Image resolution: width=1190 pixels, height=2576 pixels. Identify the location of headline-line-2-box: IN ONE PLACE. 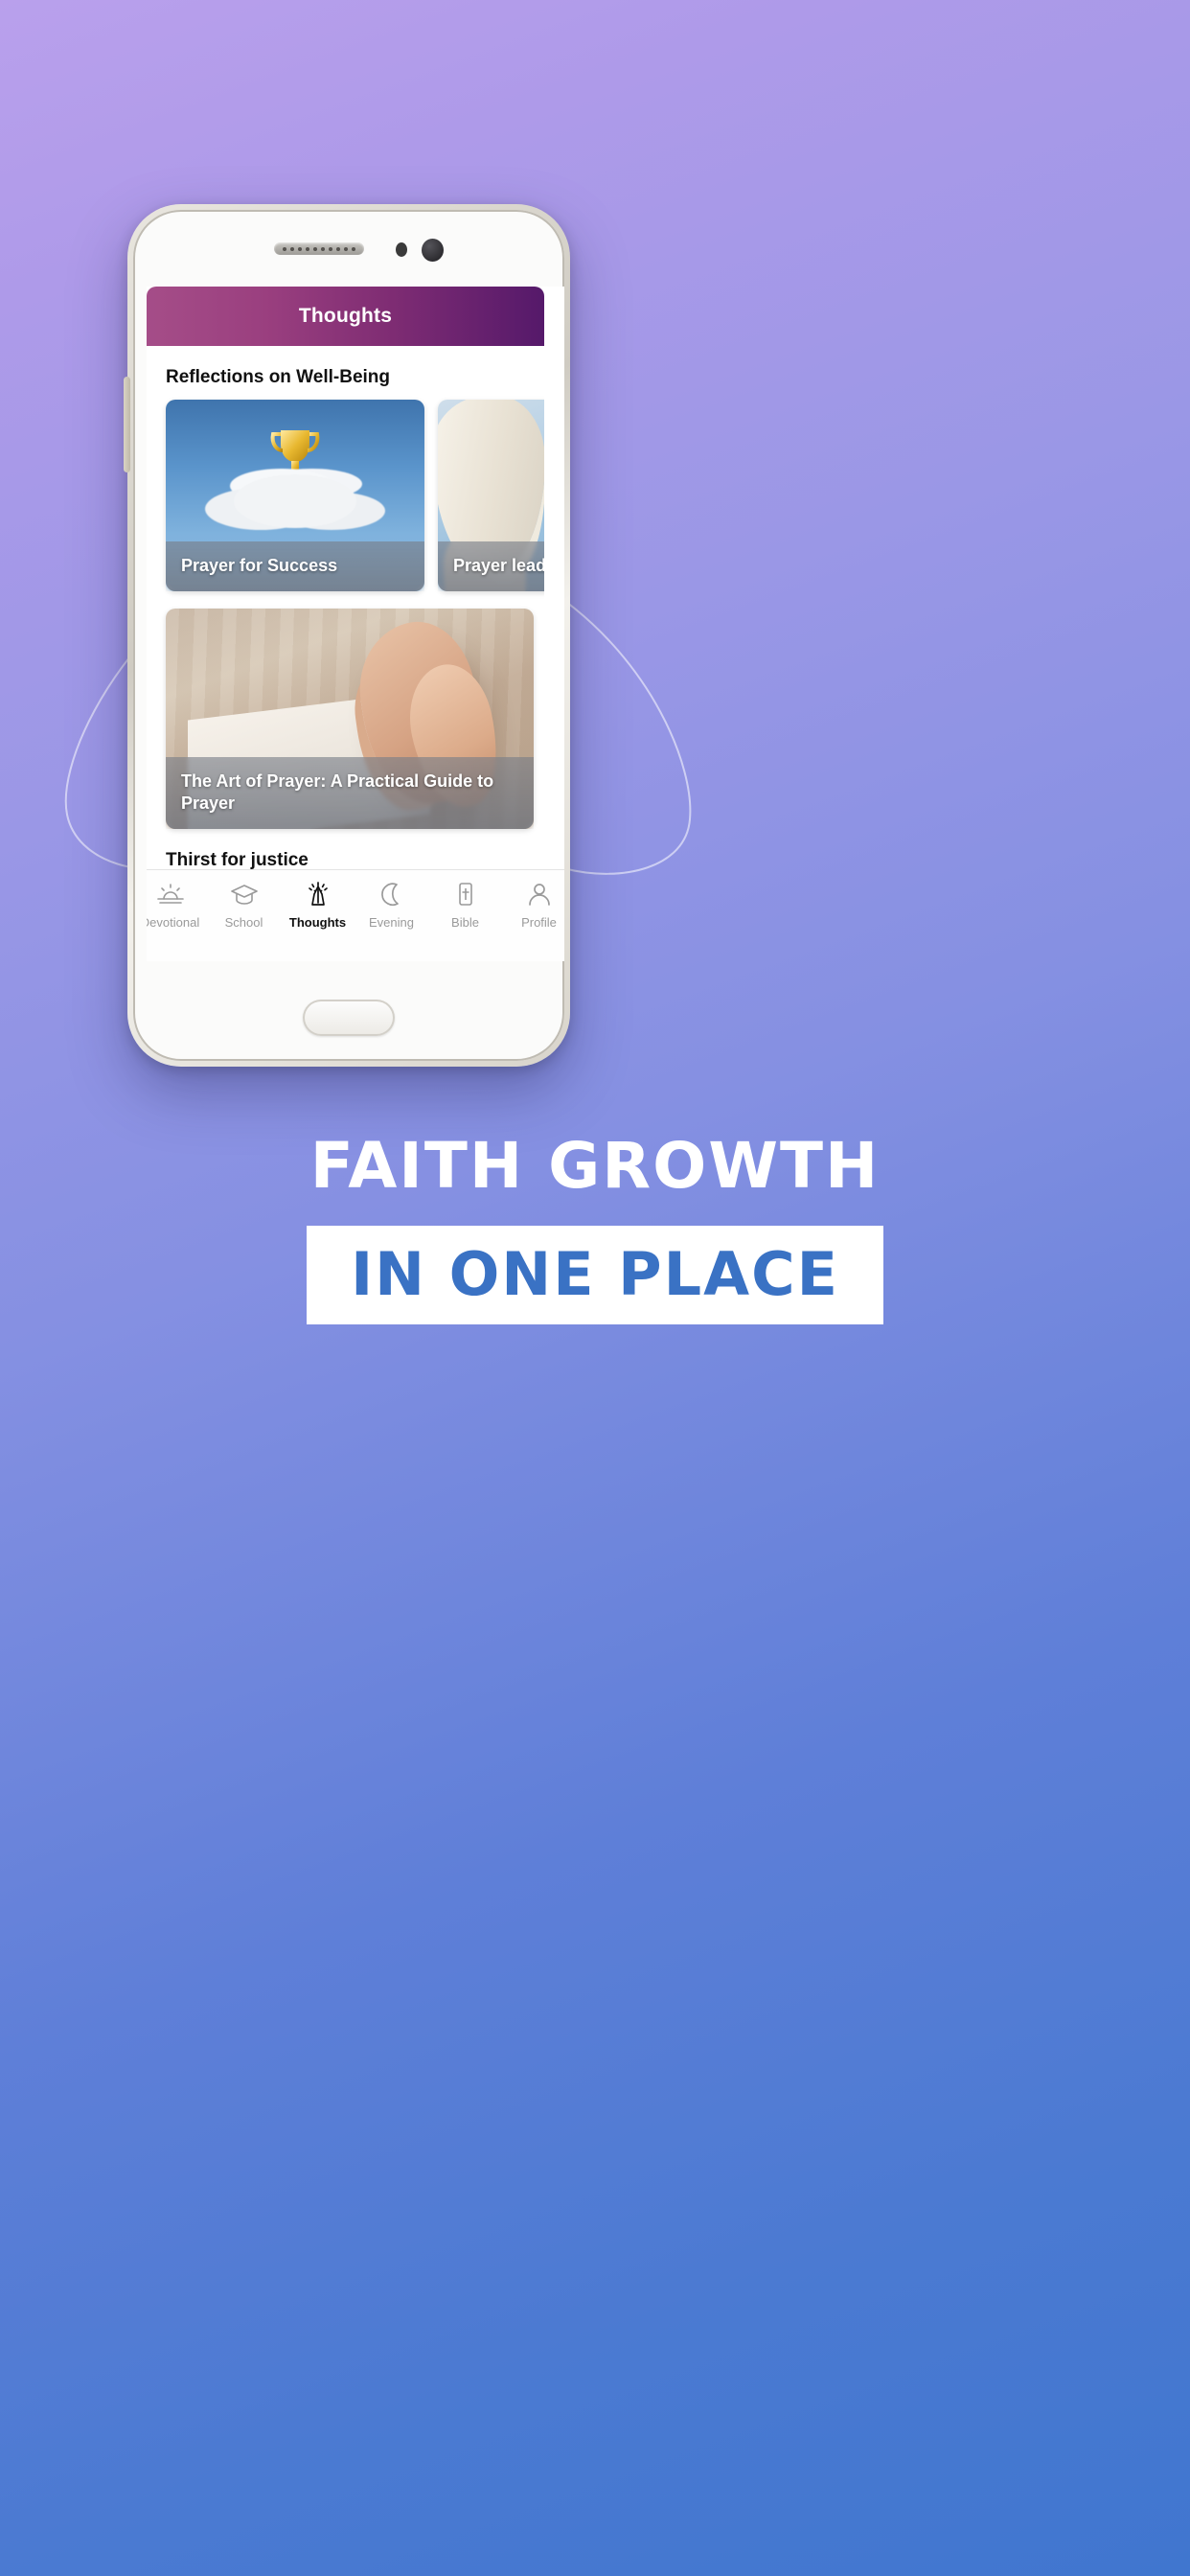
(595, 1275).